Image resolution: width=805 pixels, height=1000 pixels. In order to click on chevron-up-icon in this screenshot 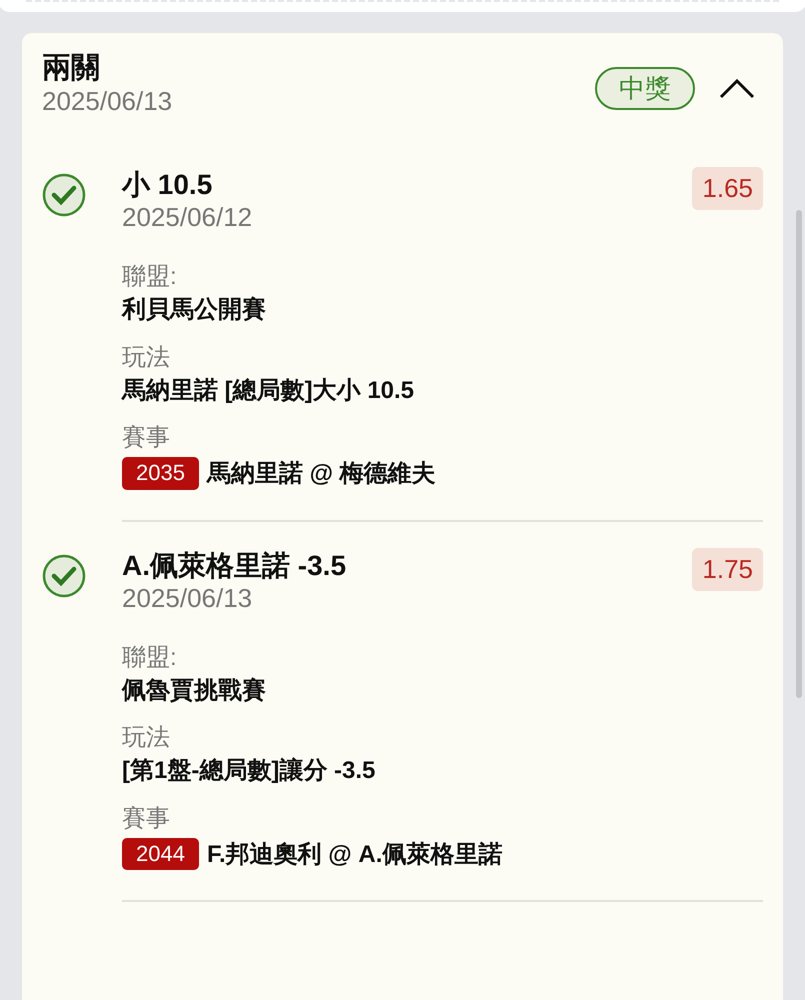, I will do `click(737, 89)`.